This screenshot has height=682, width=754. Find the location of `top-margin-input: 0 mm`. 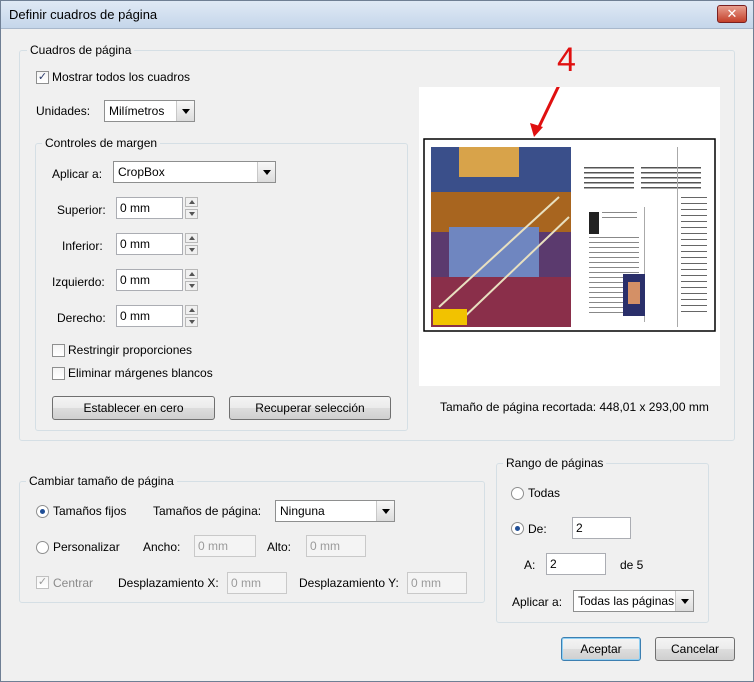

top-margin-input: 0 mm is located at coordinates (149, 208).